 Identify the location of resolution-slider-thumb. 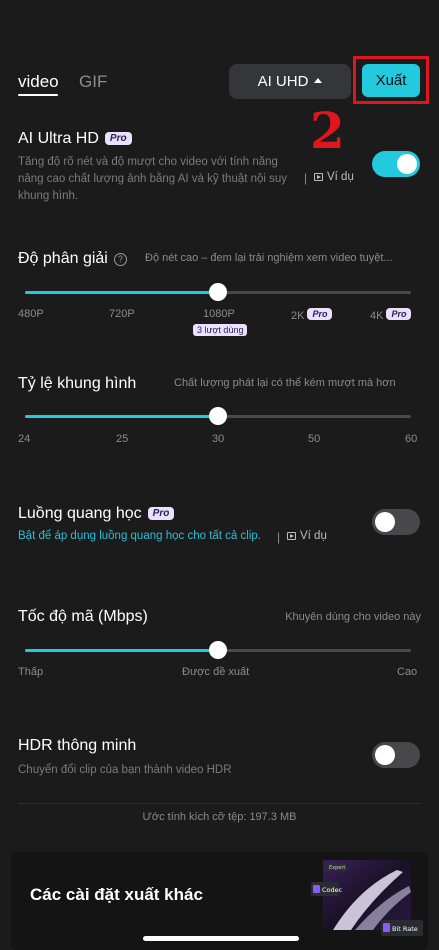
(218, 292).